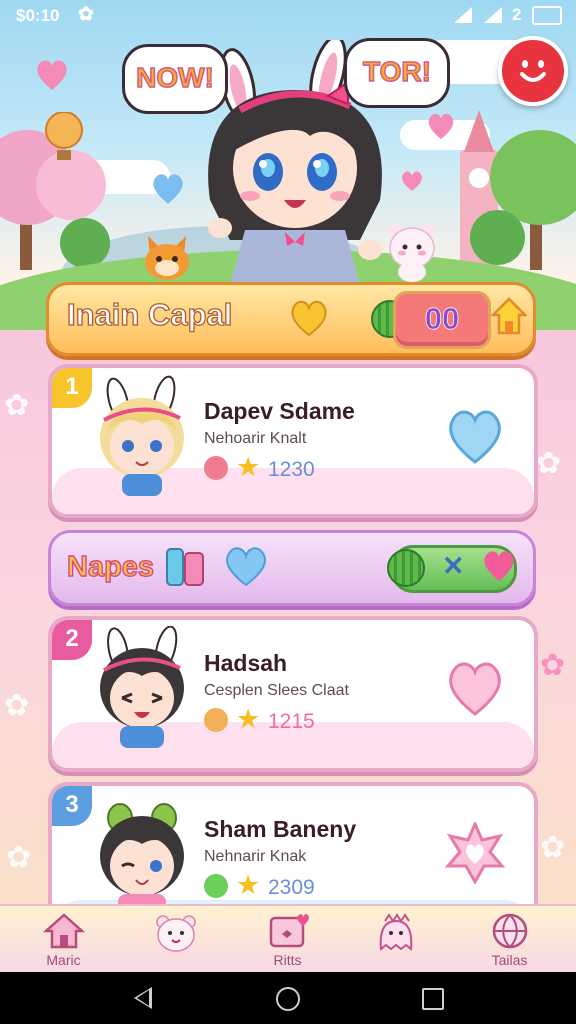 This screenshot has height=1024, width=576. Describe the element at coordinates (255, 856) in the screenshot. I see `player-subtitle: Nehnarir Knak` at that location.